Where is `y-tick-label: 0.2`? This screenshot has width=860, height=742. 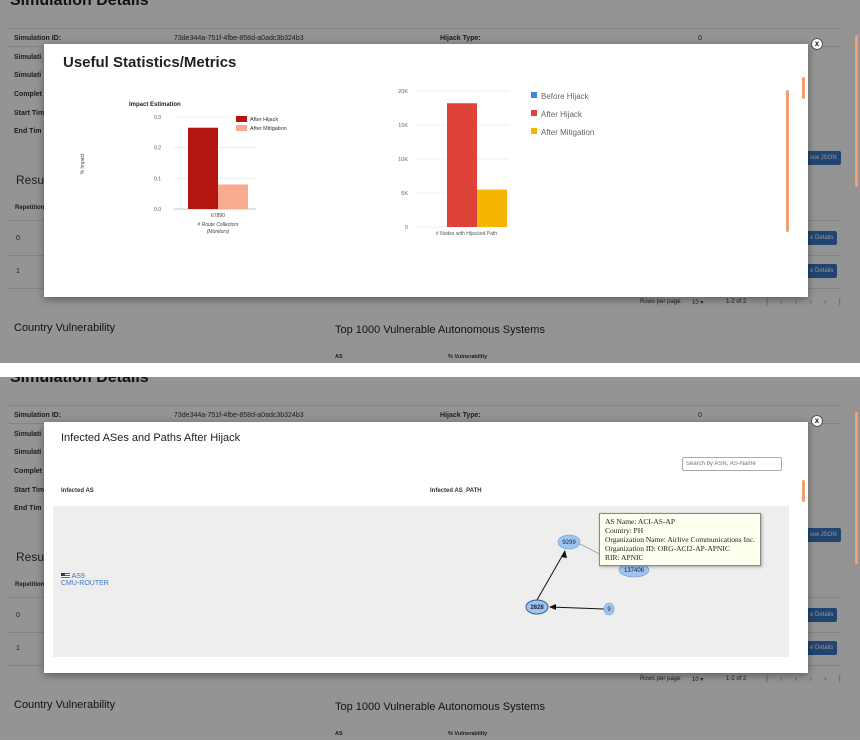
y-tick-label: 0.2 is located at coordinates (157, 149).